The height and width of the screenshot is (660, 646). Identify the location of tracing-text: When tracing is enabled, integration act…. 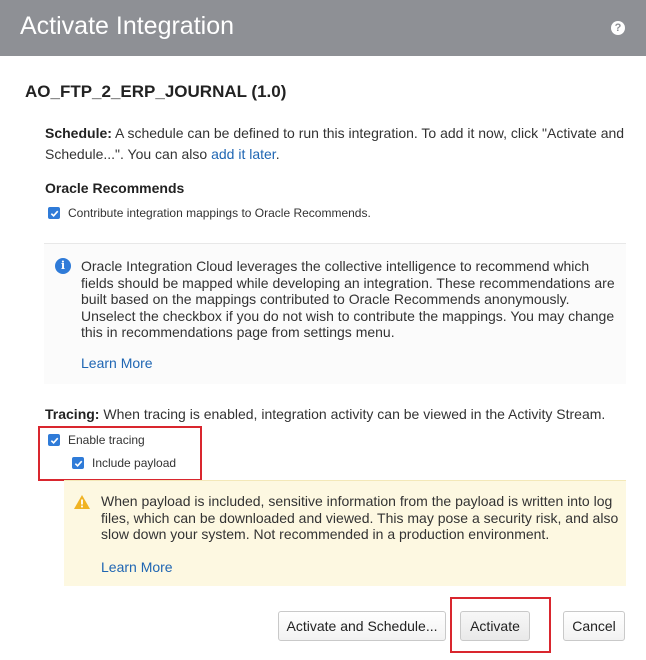
(352, 414).